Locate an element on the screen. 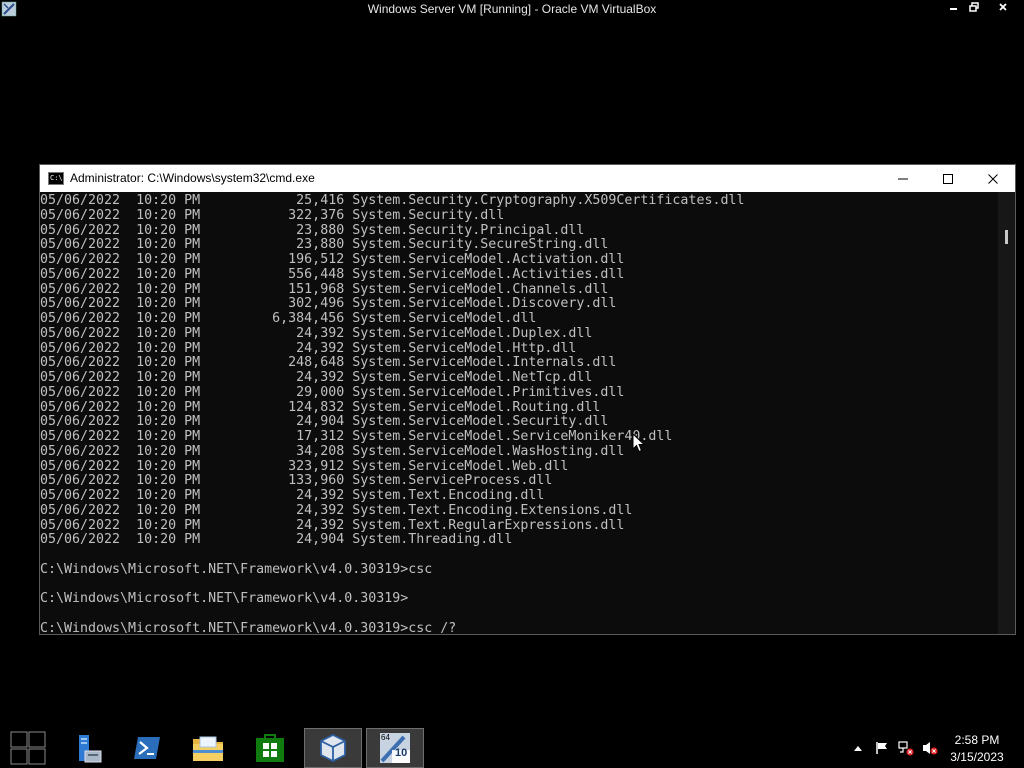 This screenshot has width=1024, height=768. store-button is located at coordinates (270, 748).